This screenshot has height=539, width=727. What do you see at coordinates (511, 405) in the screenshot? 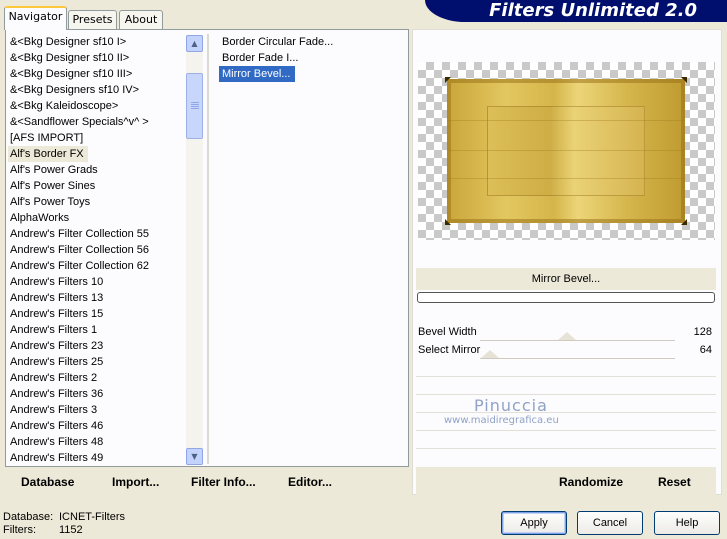
I see `watermark-name: Pinuccia` at bounding box center [511, 405].